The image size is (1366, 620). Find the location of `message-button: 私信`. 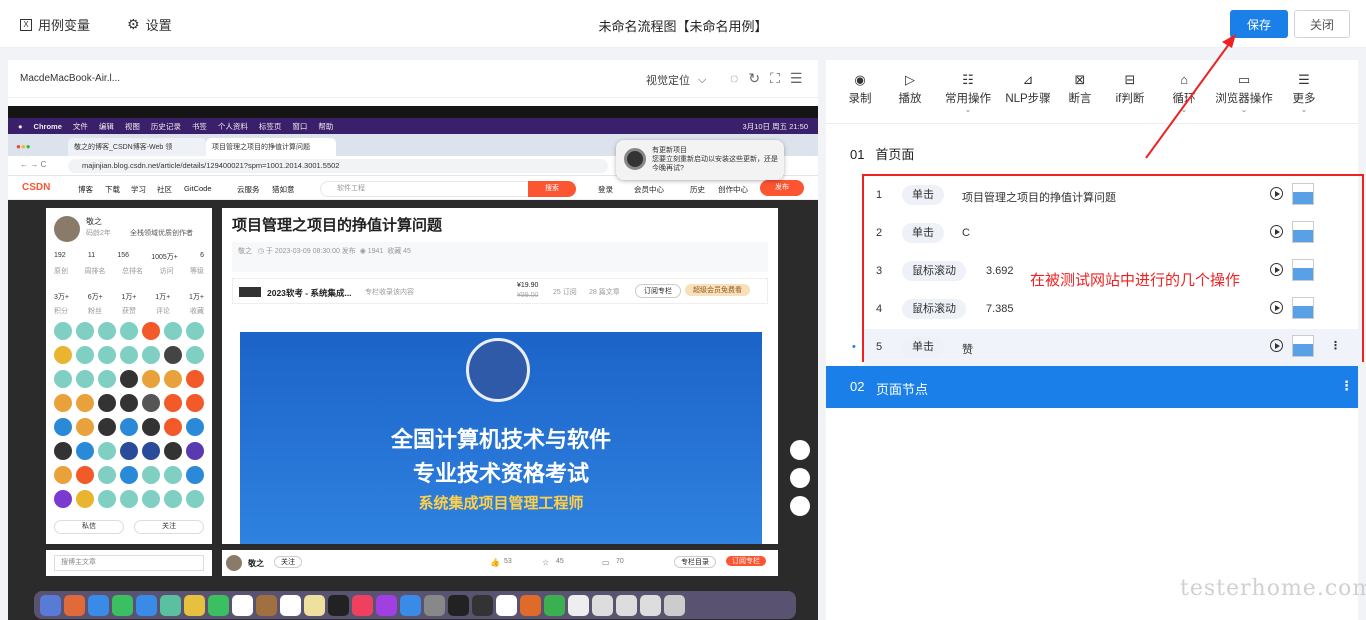

message-button: 私信 is located at coordinates (89, 527).